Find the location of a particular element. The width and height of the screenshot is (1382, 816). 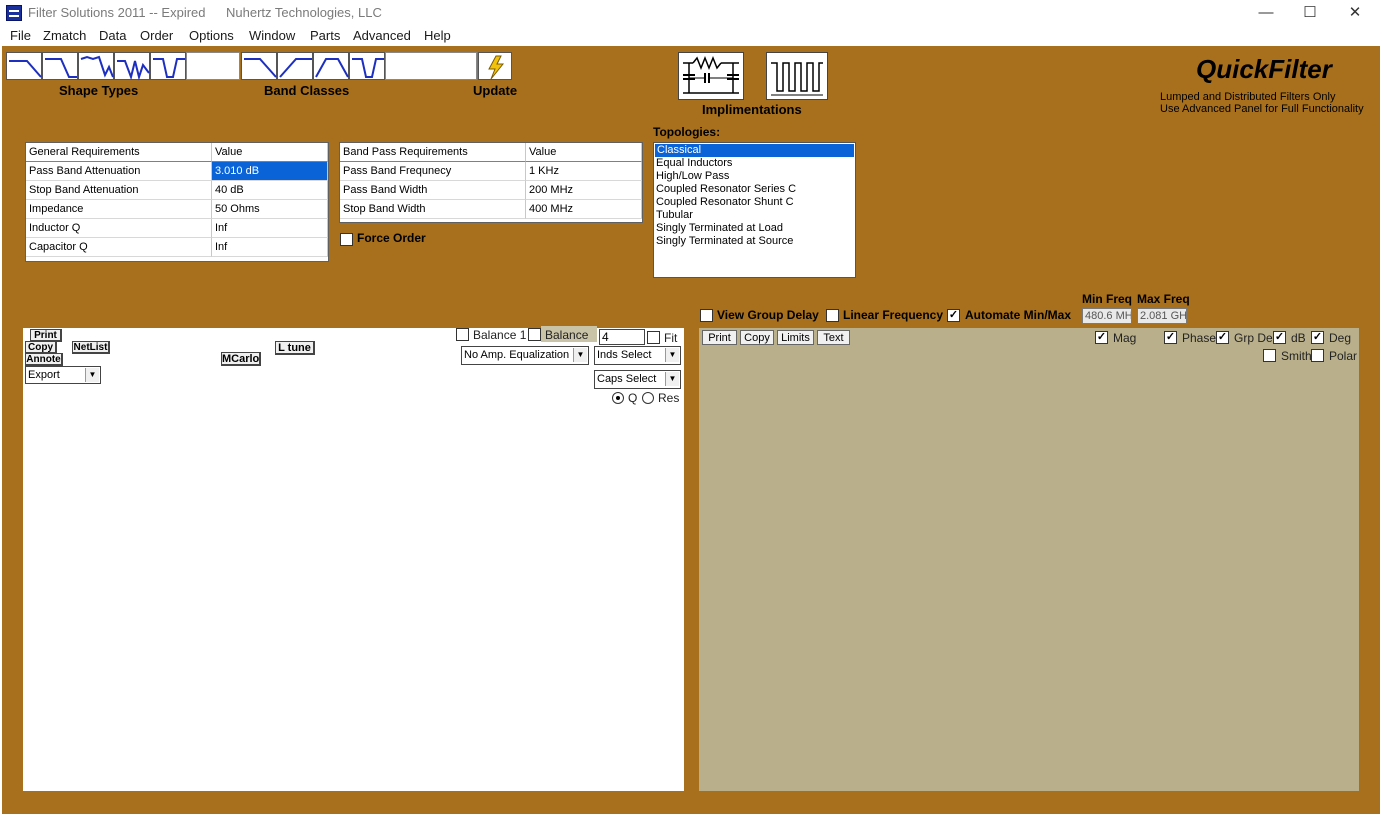

bp-row-value: 1 KHz is located at coordinates (584, 171).